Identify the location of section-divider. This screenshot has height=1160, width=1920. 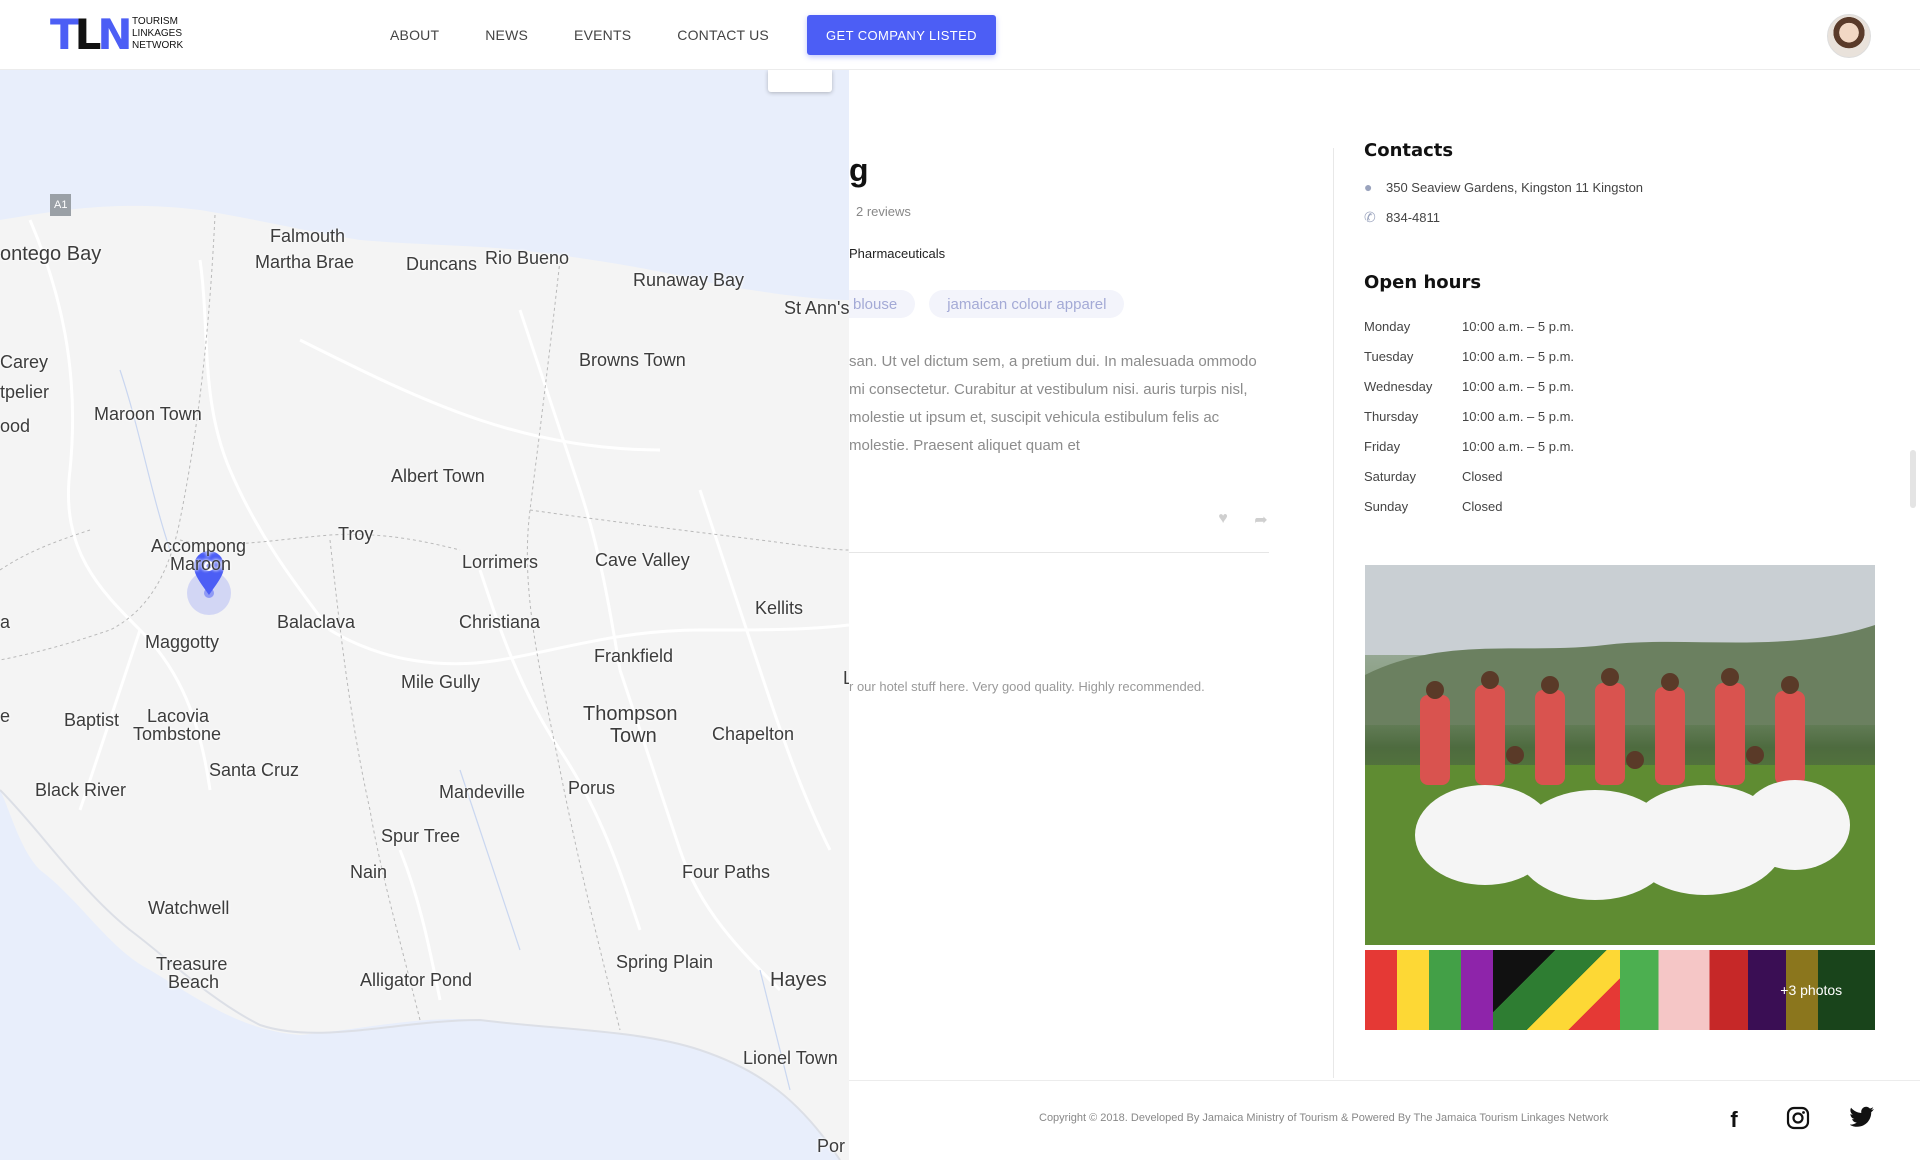
(1059, 552).